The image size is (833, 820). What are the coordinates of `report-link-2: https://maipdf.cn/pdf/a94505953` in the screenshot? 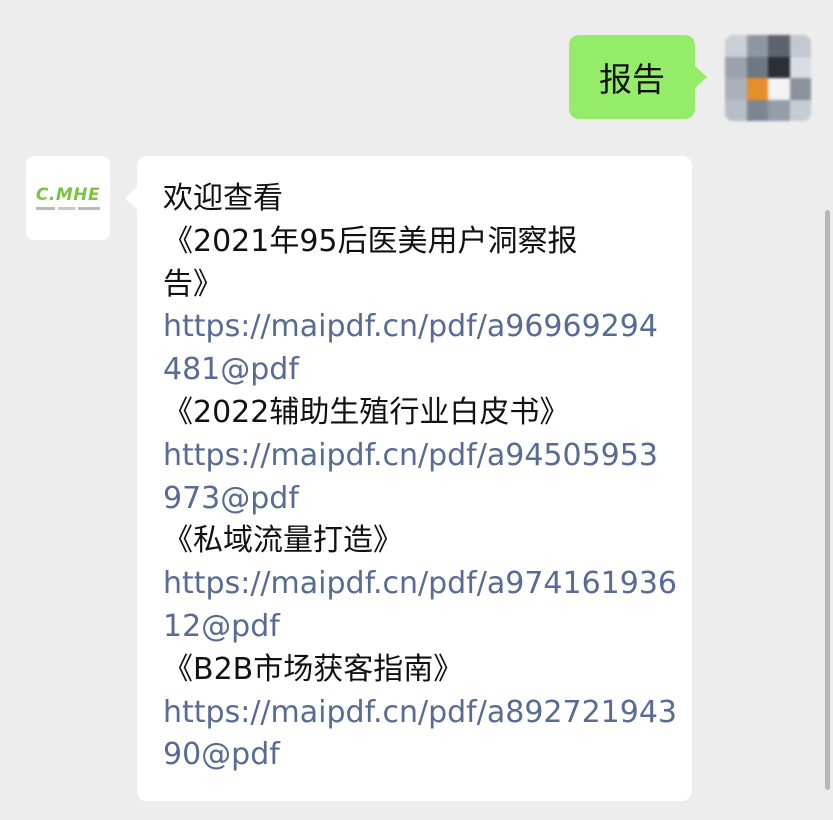 It's located at (427, 456).